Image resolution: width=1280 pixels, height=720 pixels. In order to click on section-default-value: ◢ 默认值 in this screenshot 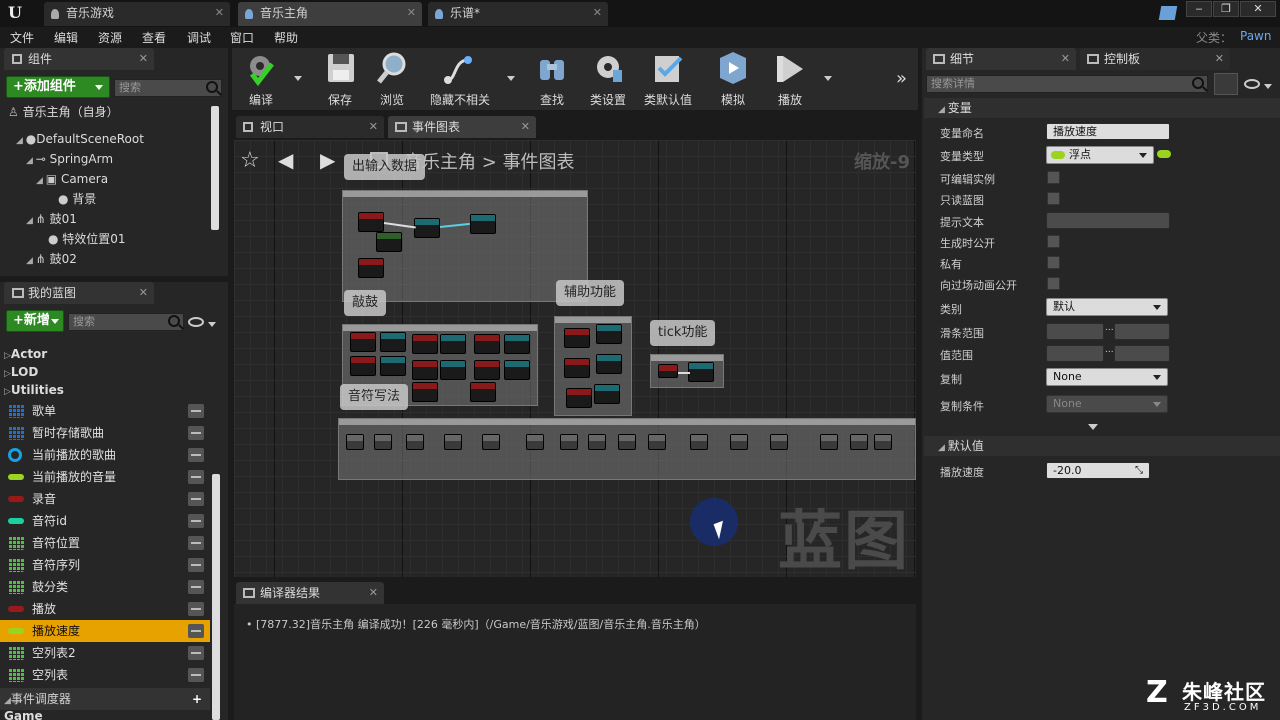, I will do `click(1102, 446)`.